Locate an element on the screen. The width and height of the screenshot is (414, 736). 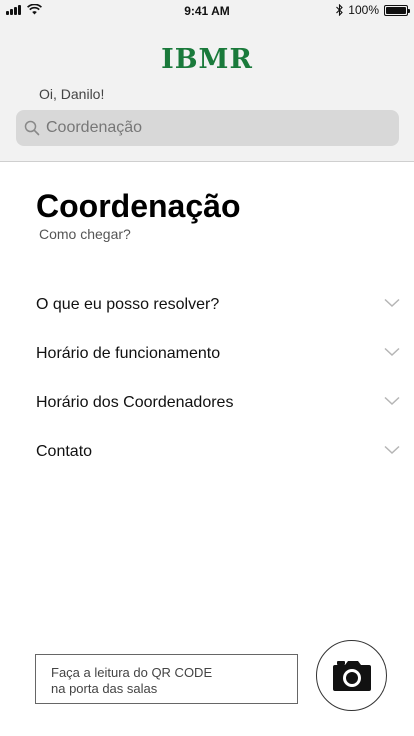
search-icon is located at coordinates (32, 128).